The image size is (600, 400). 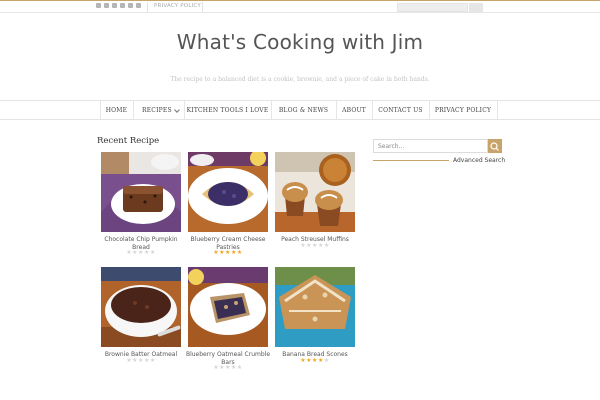 I want to click on nav-divider, so click(x=497, y=110).